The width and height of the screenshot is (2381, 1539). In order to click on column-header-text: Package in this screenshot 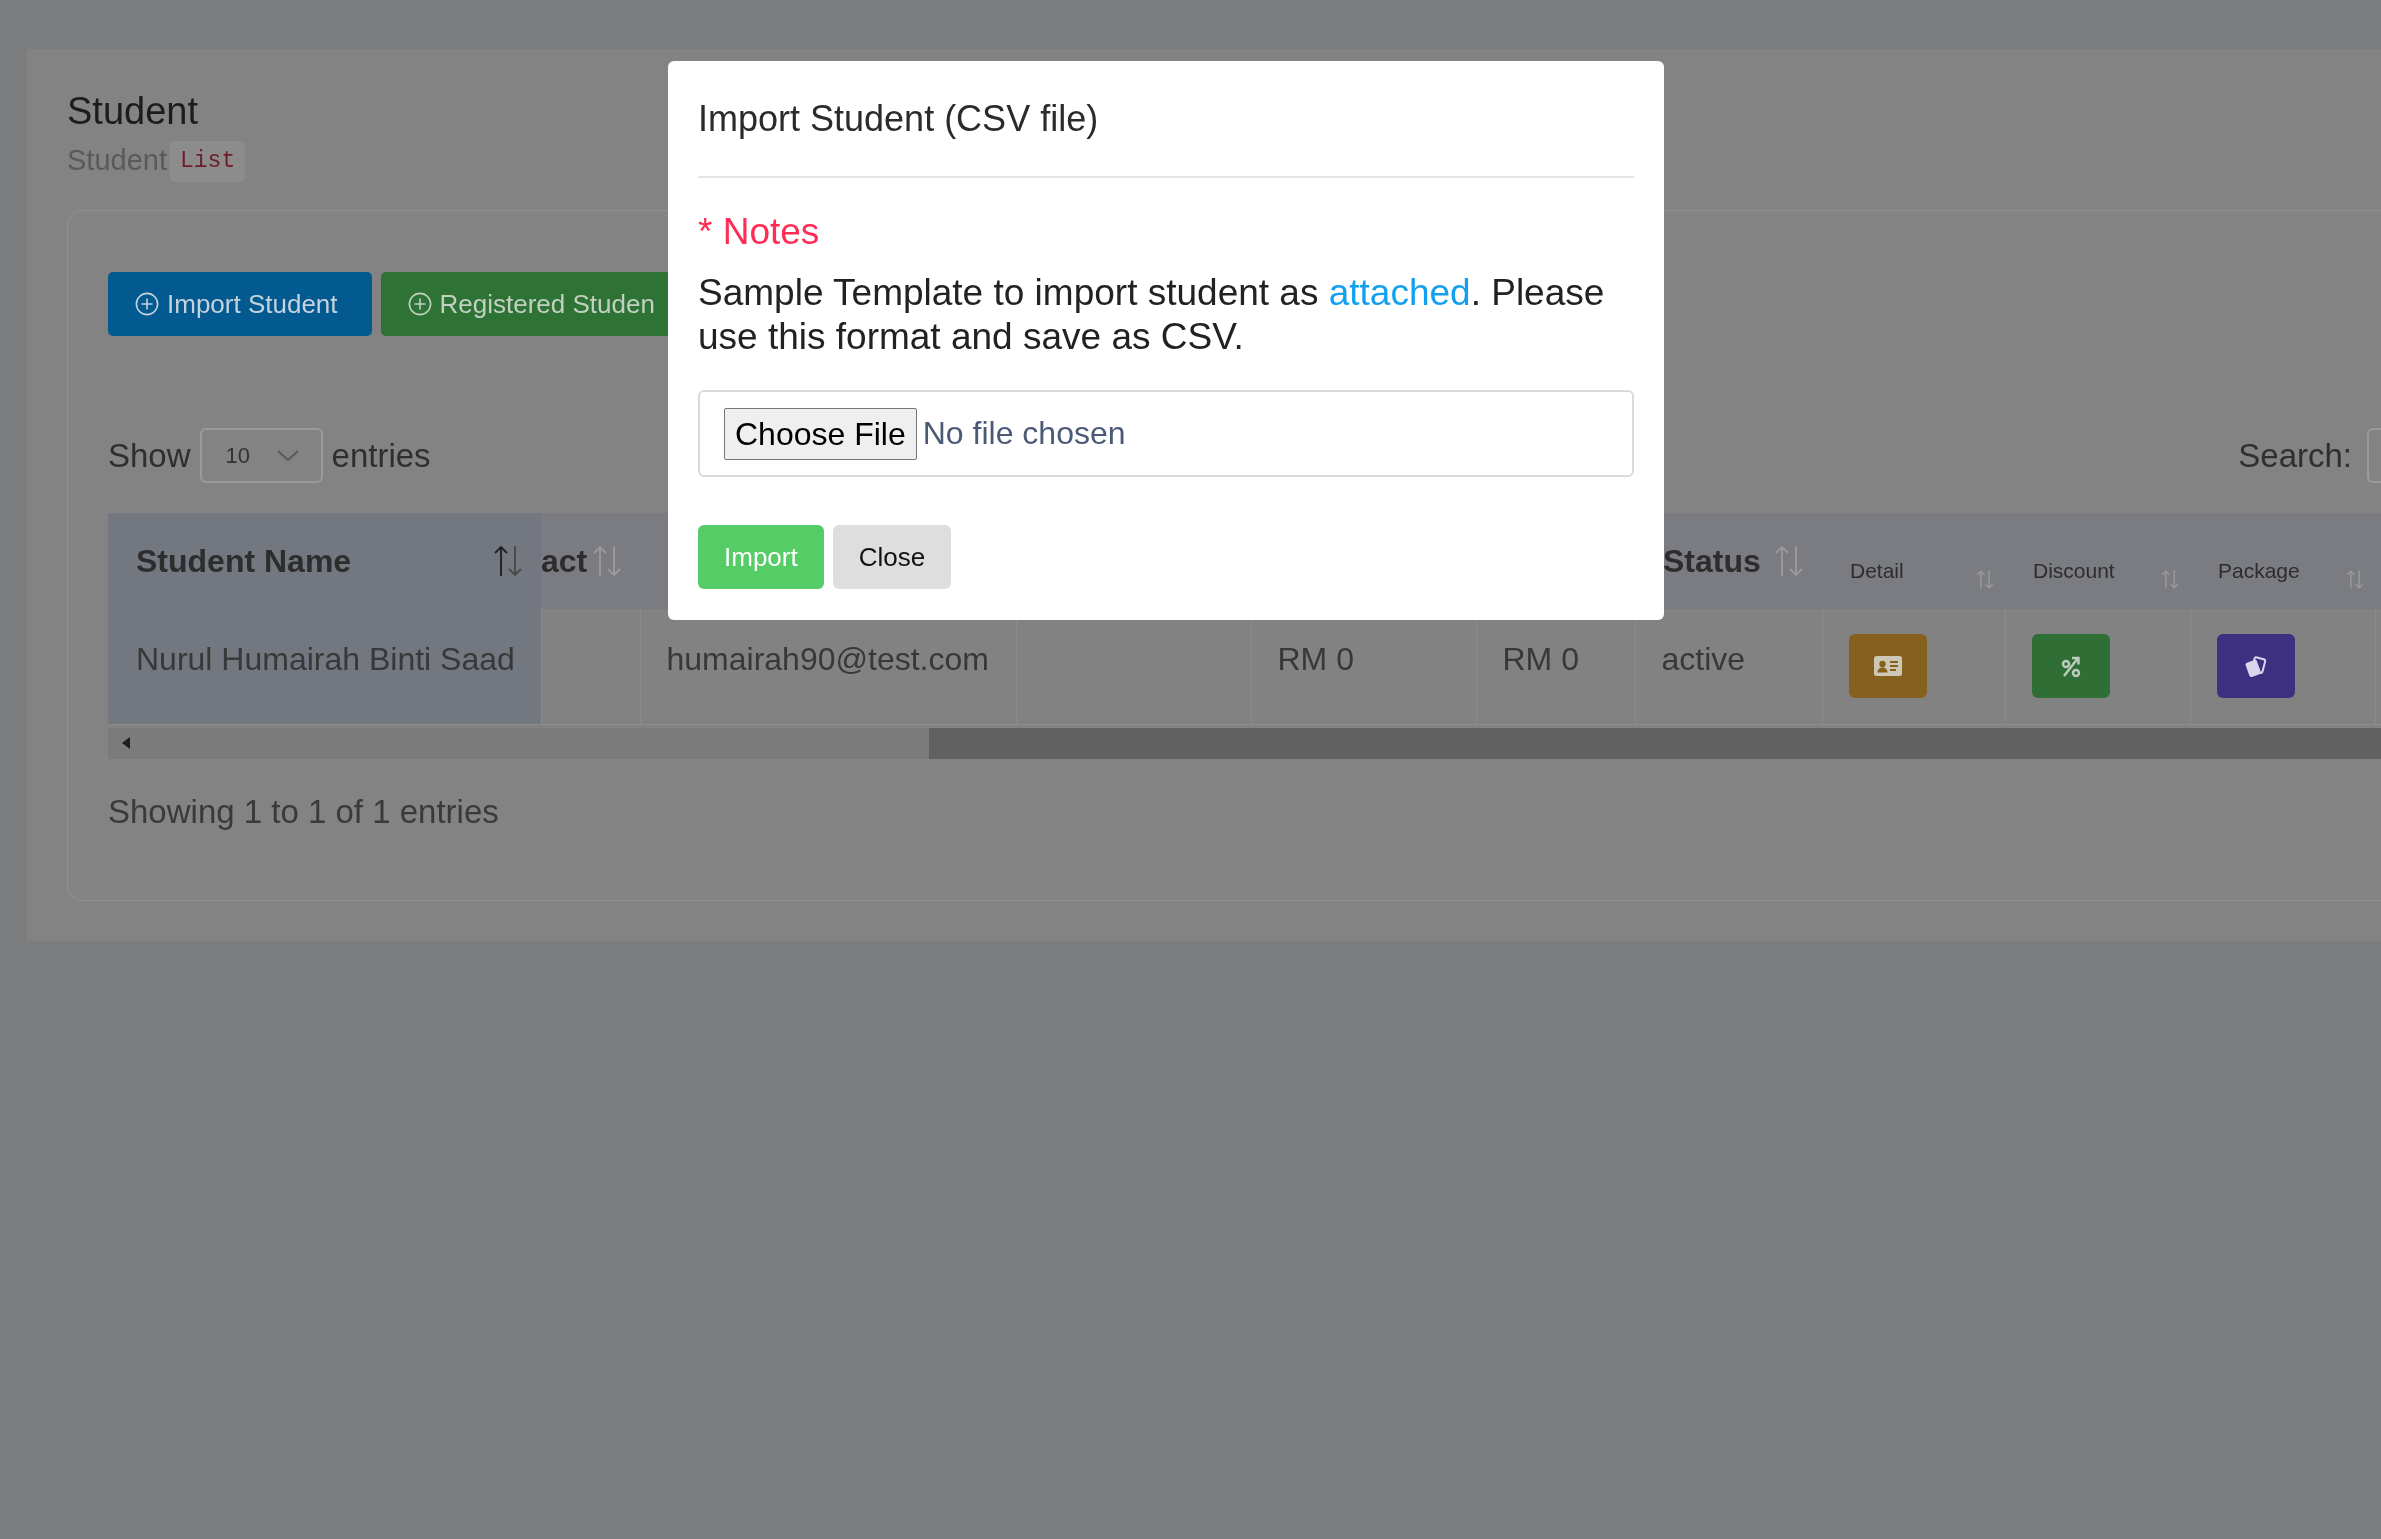, I will do `click(2259, 571)`.